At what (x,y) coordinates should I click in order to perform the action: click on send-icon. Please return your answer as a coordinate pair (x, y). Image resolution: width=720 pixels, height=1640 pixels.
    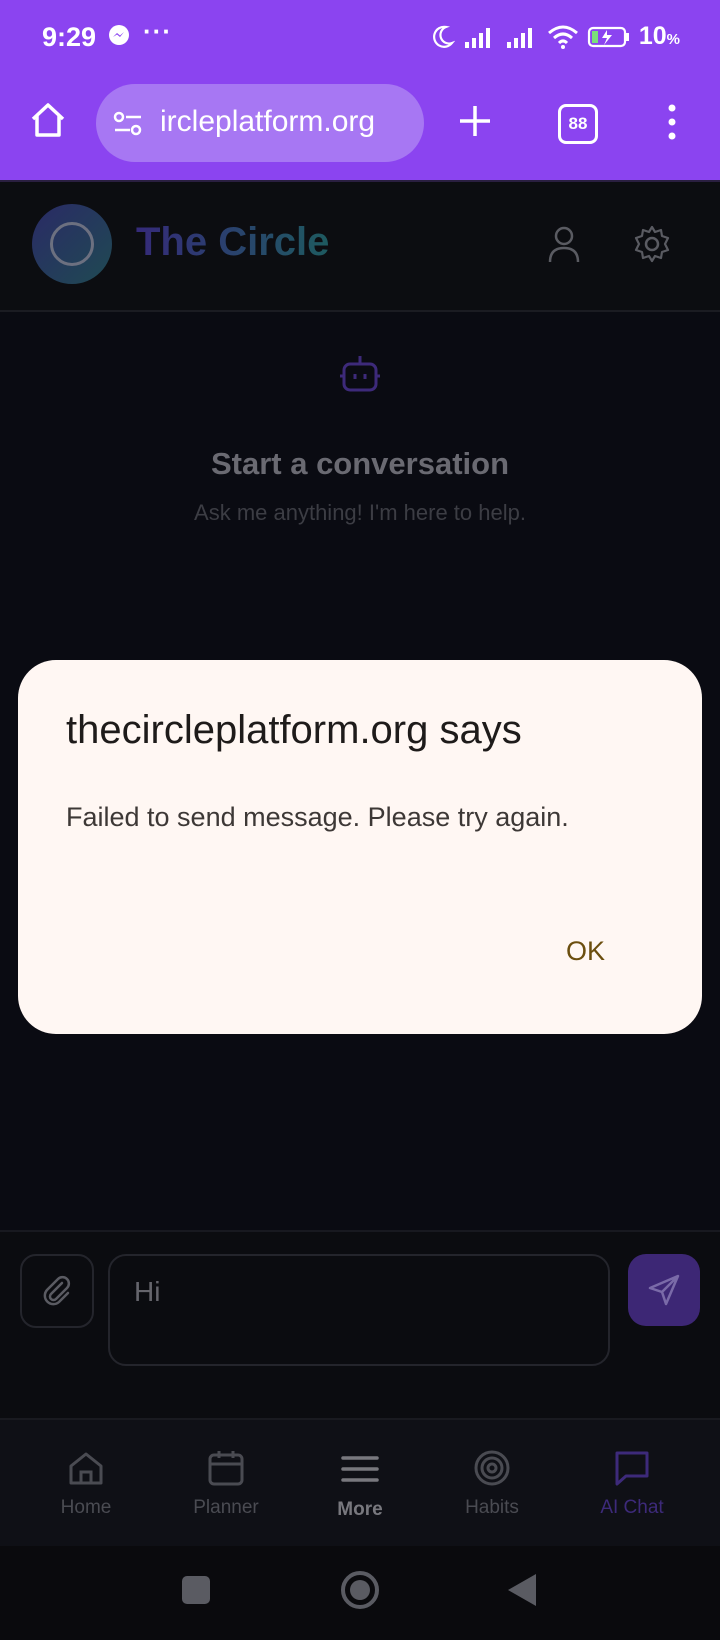
    Looking at the image, I should click on (664, 1290).